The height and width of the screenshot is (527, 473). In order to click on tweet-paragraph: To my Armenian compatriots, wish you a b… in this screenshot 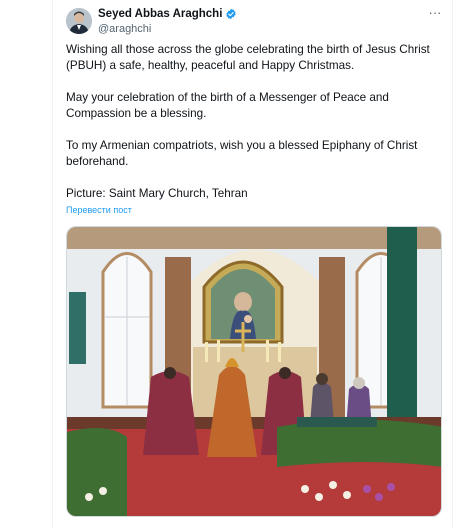, I will do `click(242, 153)`.